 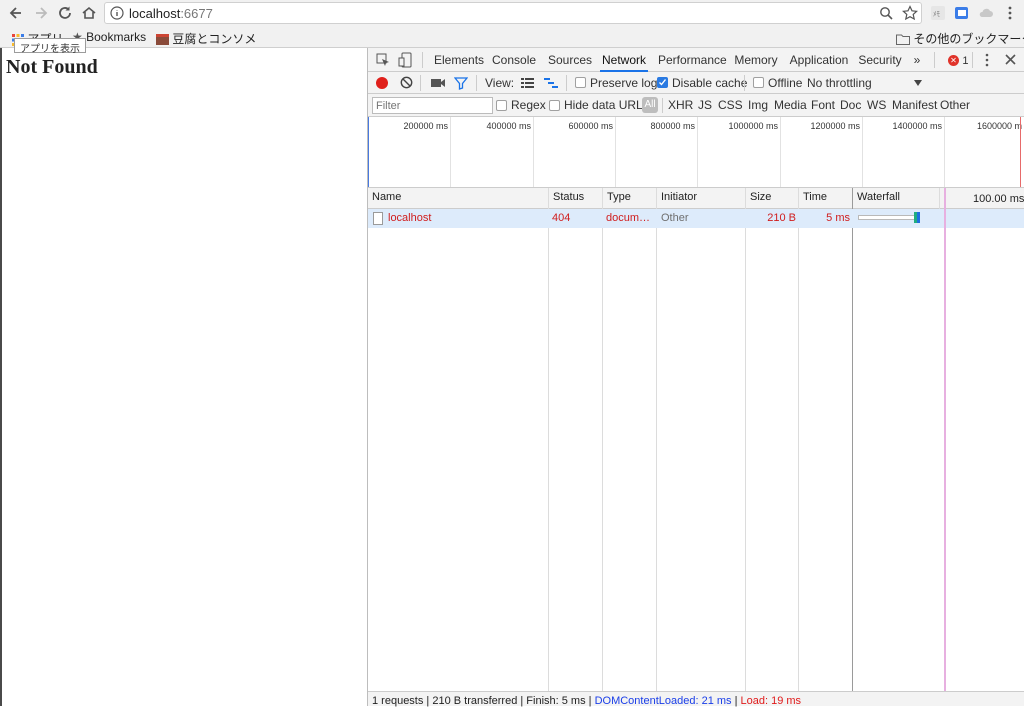 I want to click on url-text: localhost:6677, so click(x=171, y=13).